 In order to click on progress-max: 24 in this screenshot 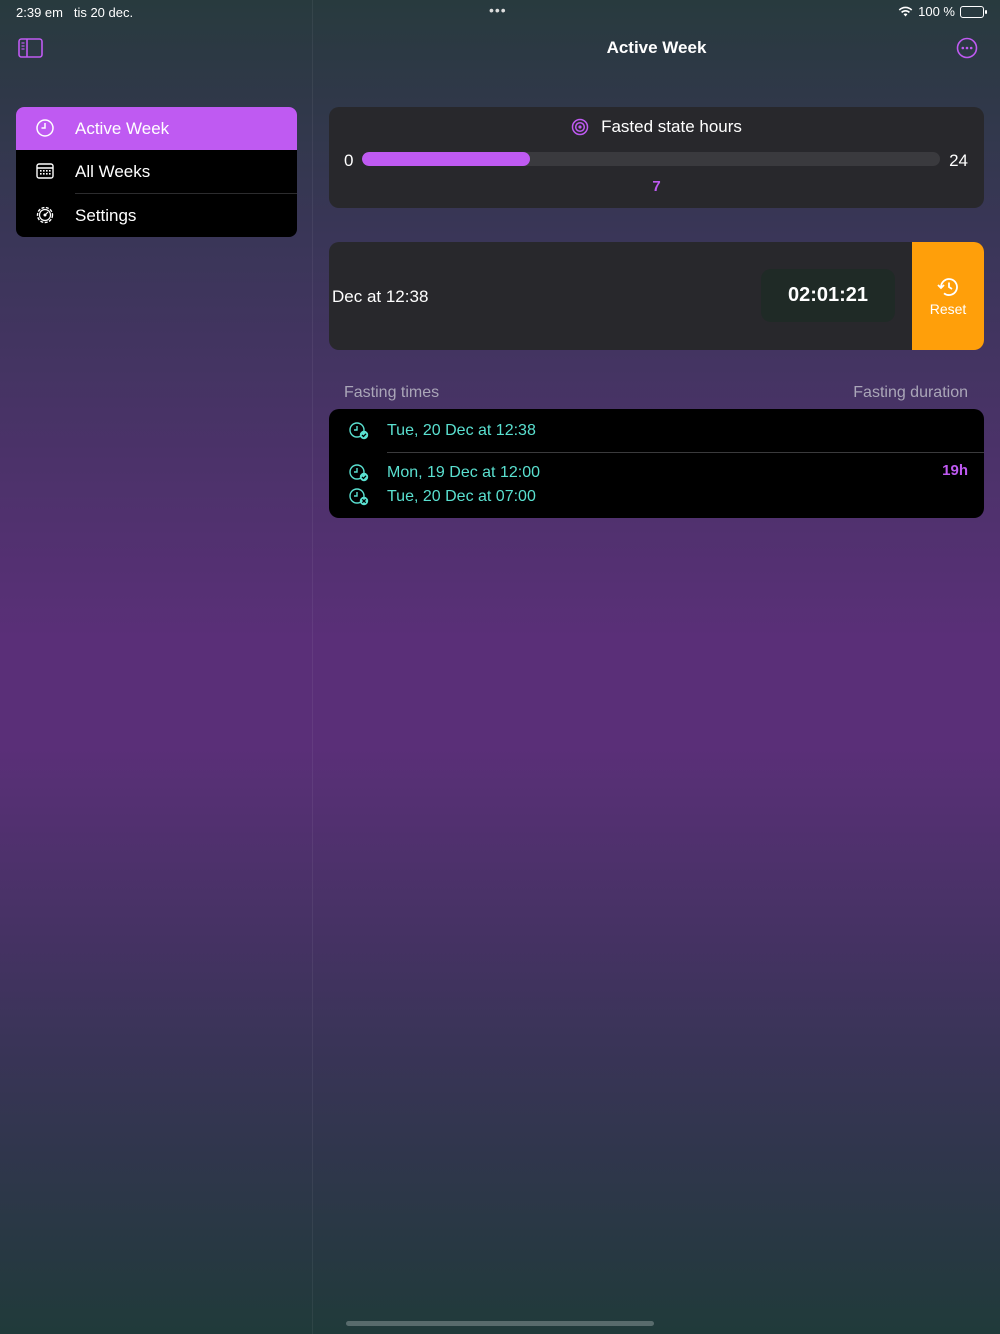, I will do `click(958, 160)`.